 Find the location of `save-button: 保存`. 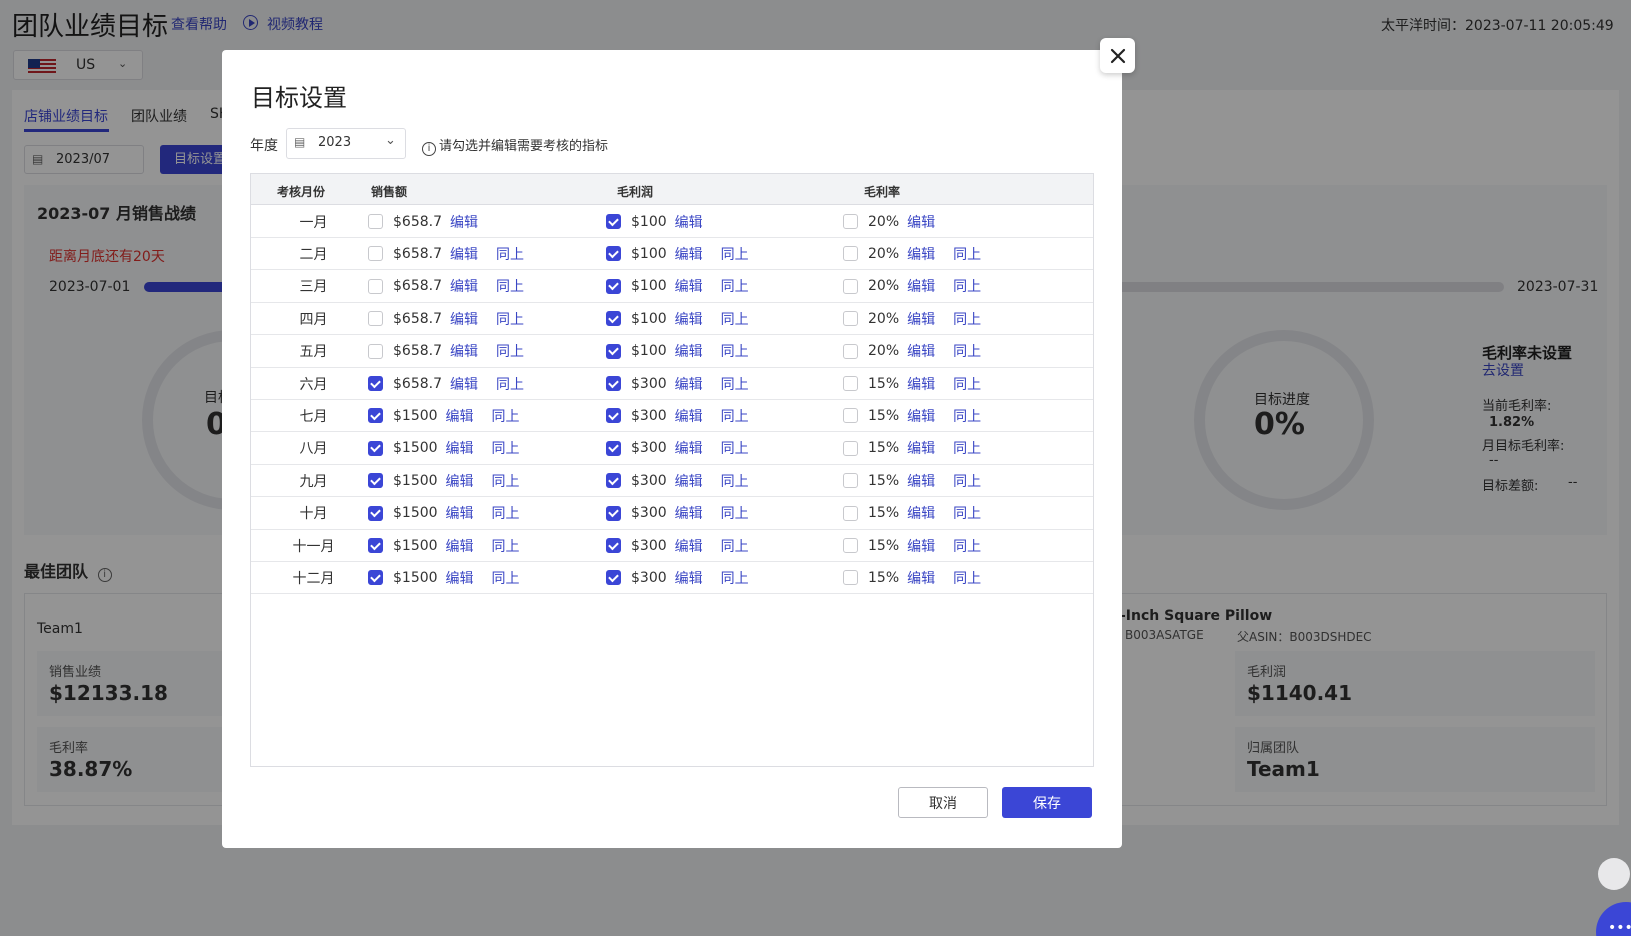

save-button: 保存 is located at coordinates (1047, 802).